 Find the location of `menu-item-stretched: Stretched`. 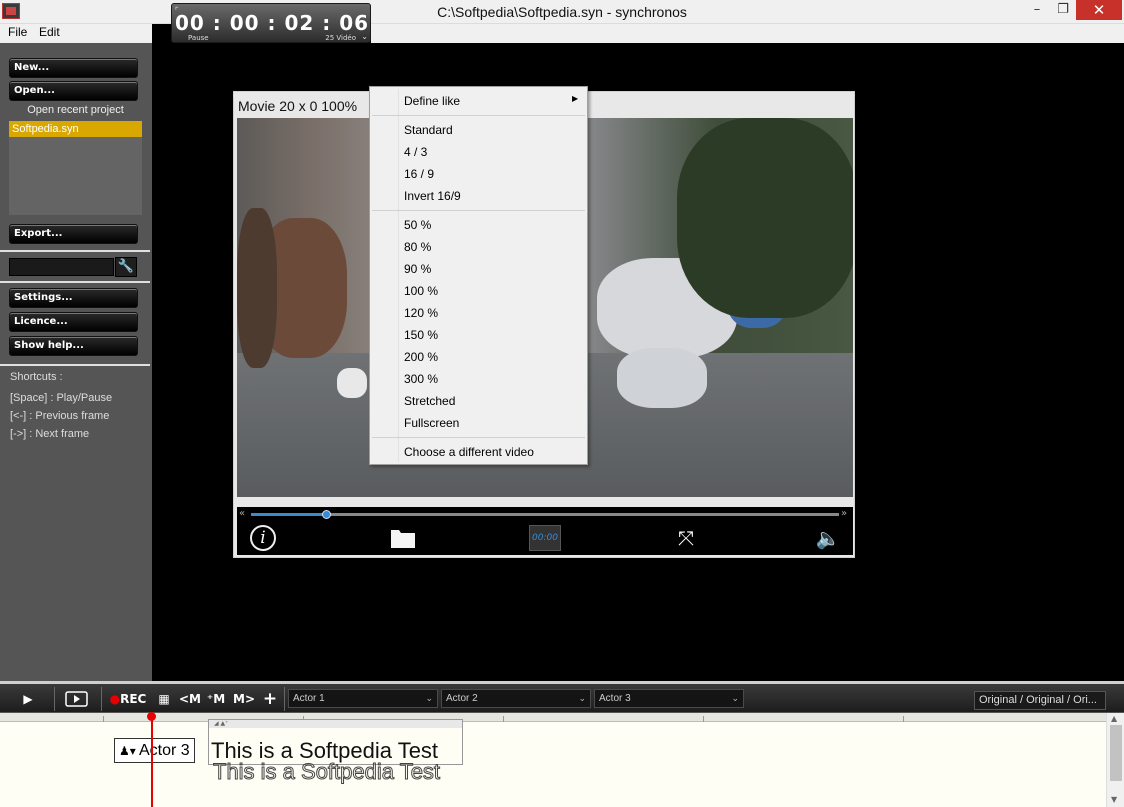

menu-item-stretched: Stretched is located at coordinates (429, 401).